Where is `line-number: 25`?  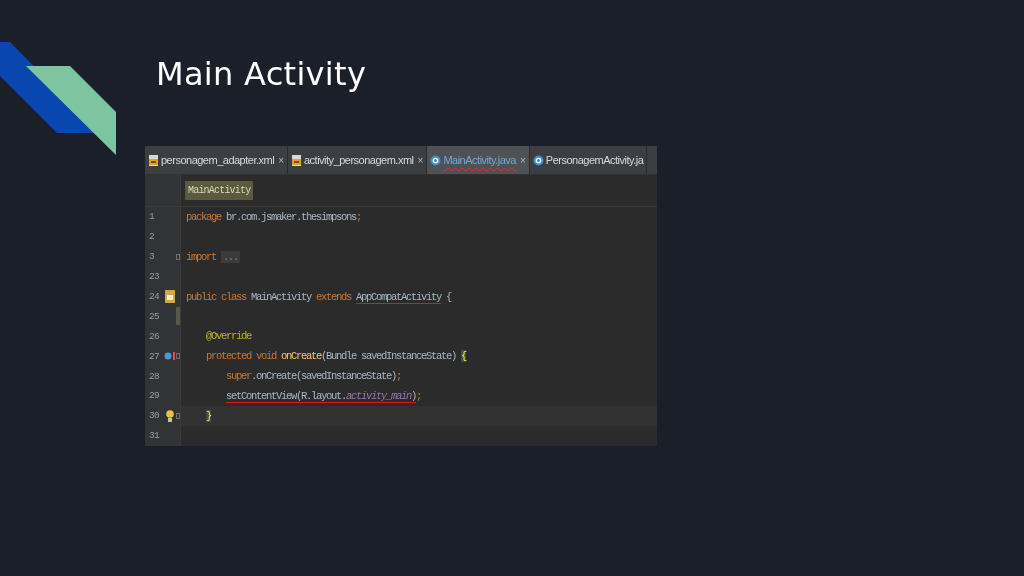
line-number: 25 is located at coordinates (154, 316).